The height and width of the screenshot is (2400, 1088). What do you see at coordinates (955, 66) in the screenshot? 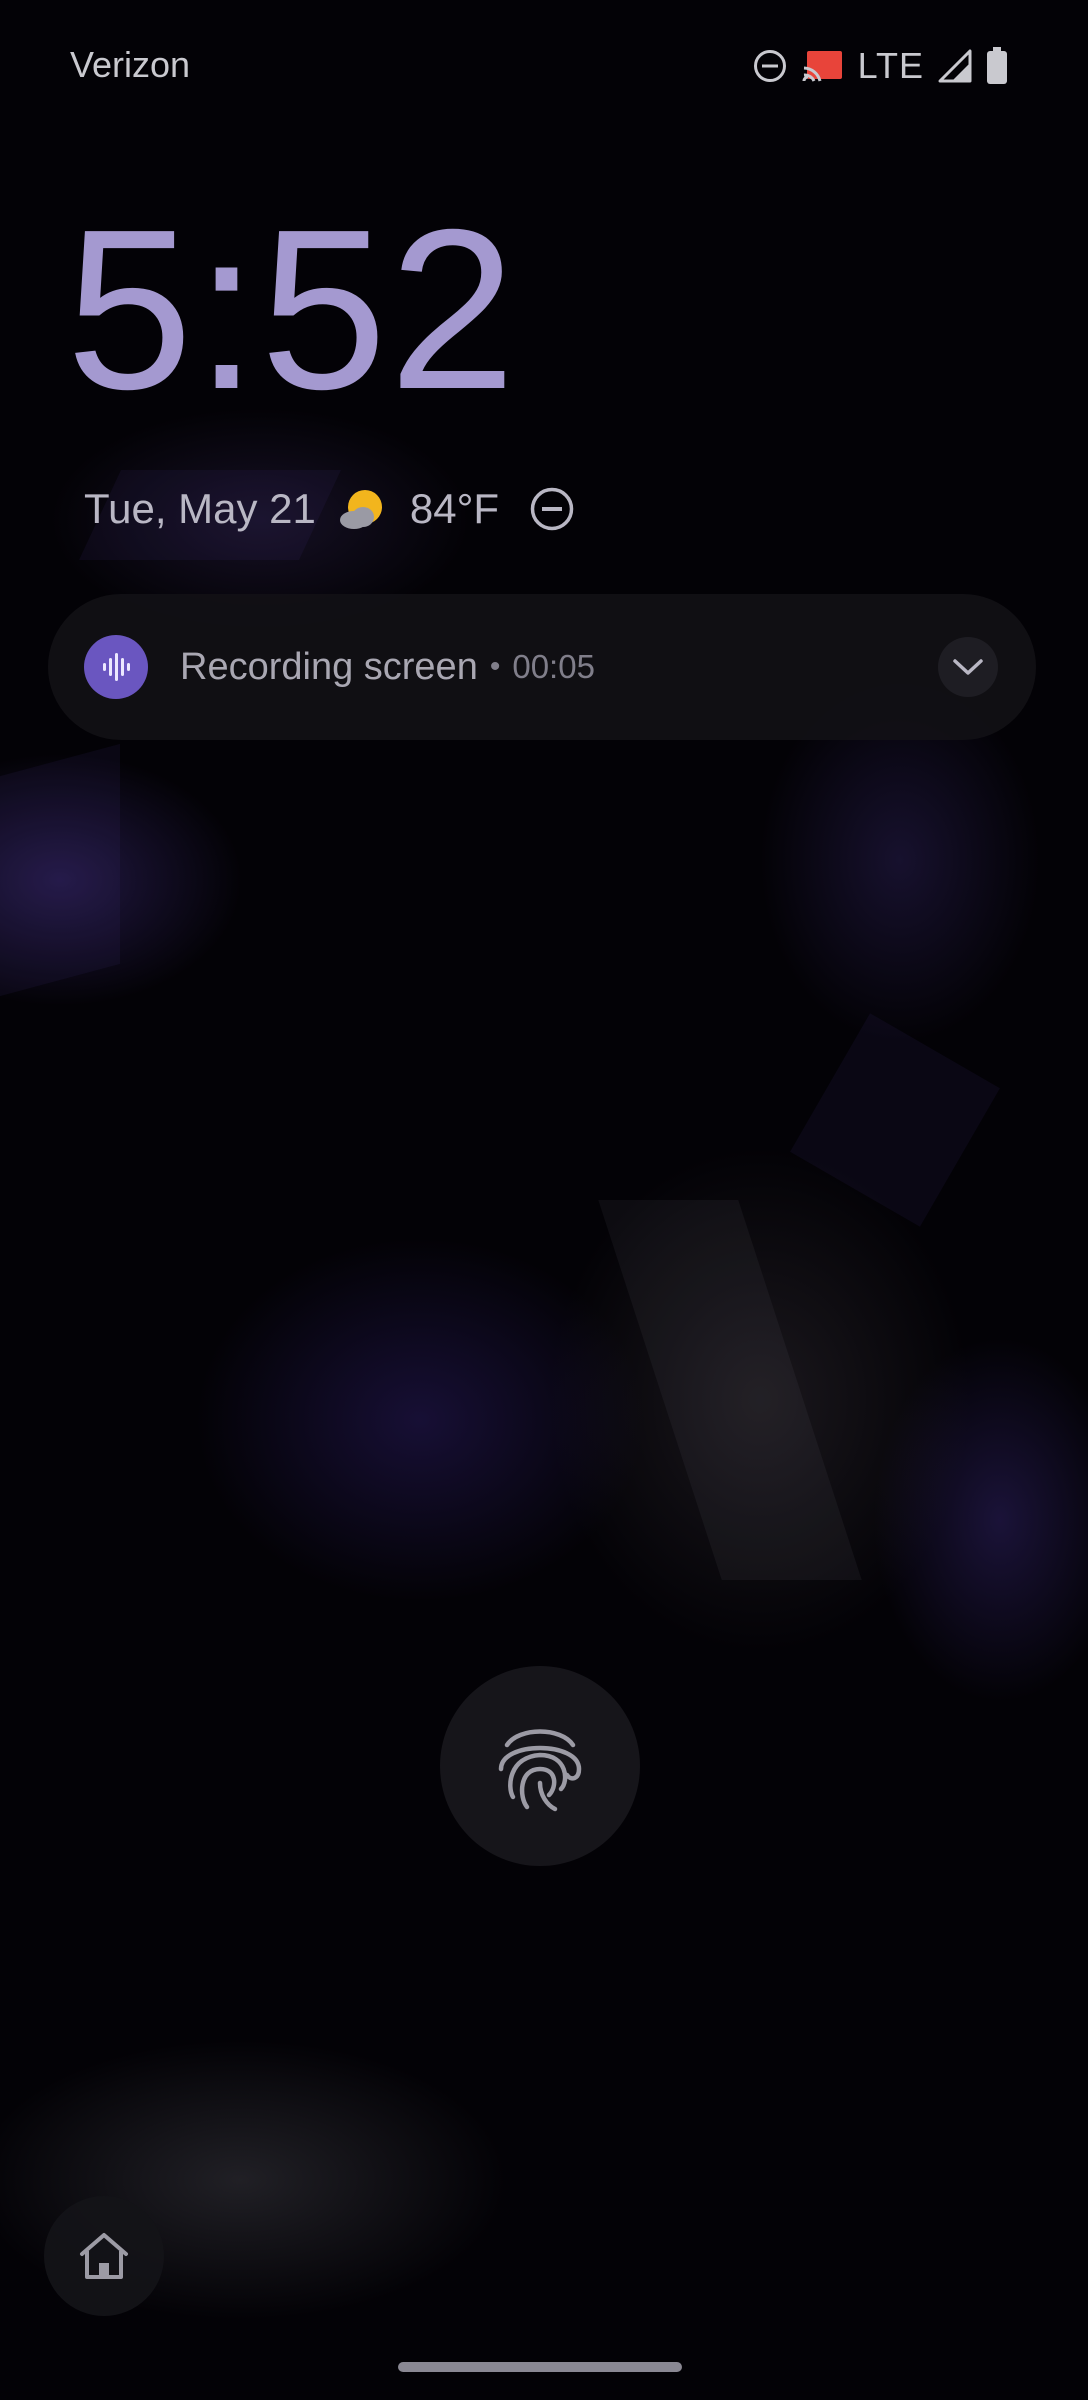
I see `signal-icon` at bounding box center [955, 66].